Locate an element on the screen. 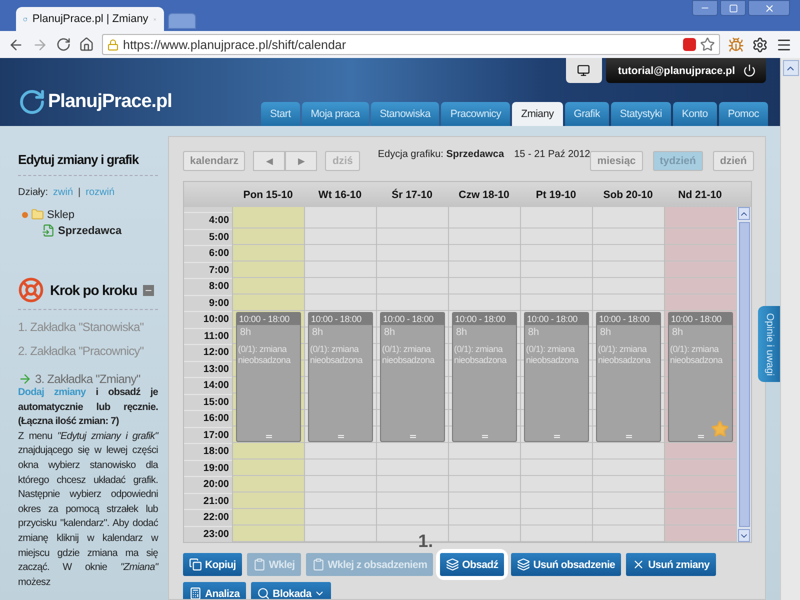 This screenshot has height=600, width=800. feedback-tab: Opinie i uwagi is located at coordinates (769, 344).